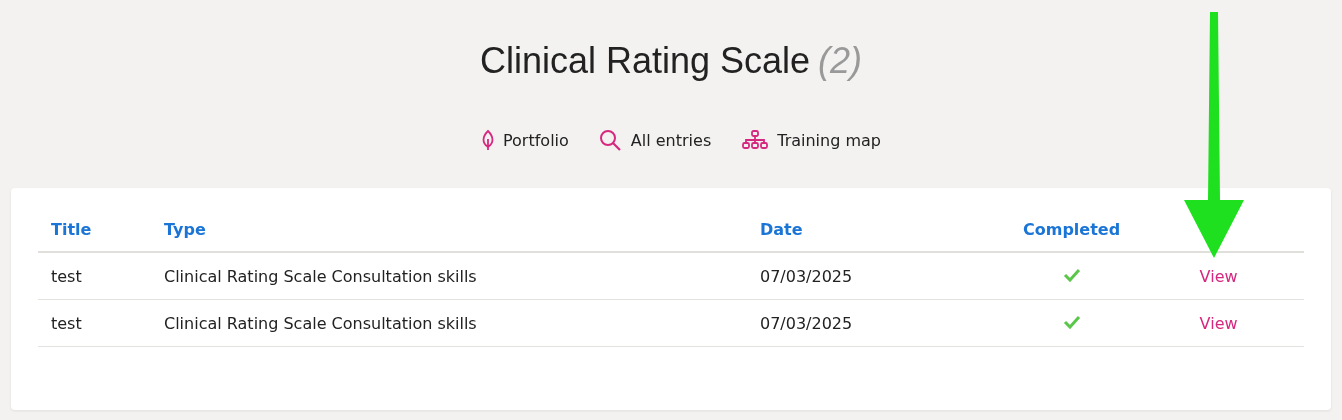  What do you see at coordinates (840, 60) in the screenshot?
I see `entry-count: (2)` at bounding box center [840, 60].